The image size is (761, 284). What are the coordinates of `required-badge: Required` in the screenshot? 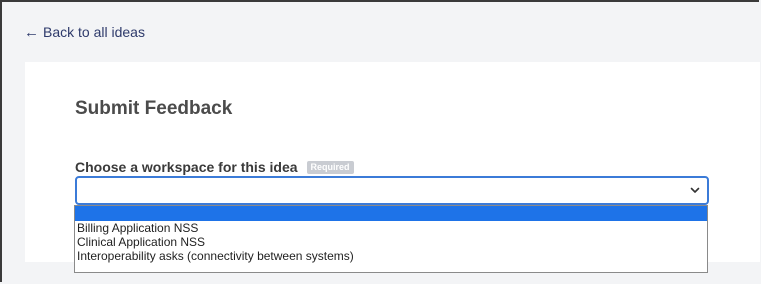 It's located at (330, 167).